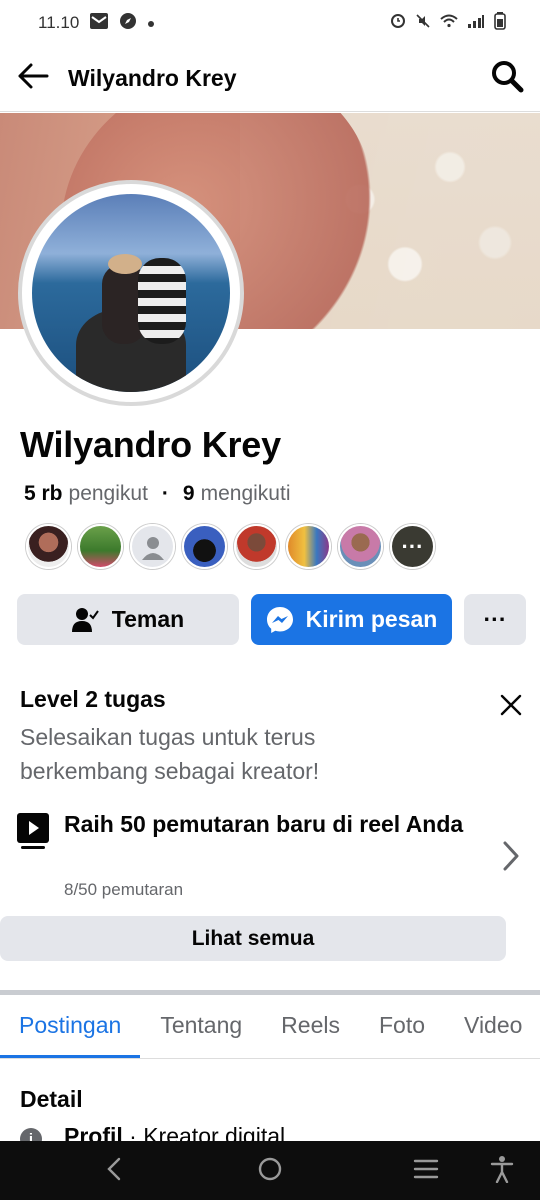 The width and height of the screenshot is (540, 1200). I want to click on nav-back-button, so click(114, 1171).